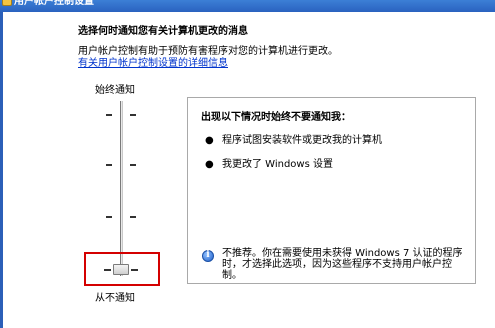  I want to click on uac-details-link: 有关用户帐户控制设置的详细信息, so click(153, 64).